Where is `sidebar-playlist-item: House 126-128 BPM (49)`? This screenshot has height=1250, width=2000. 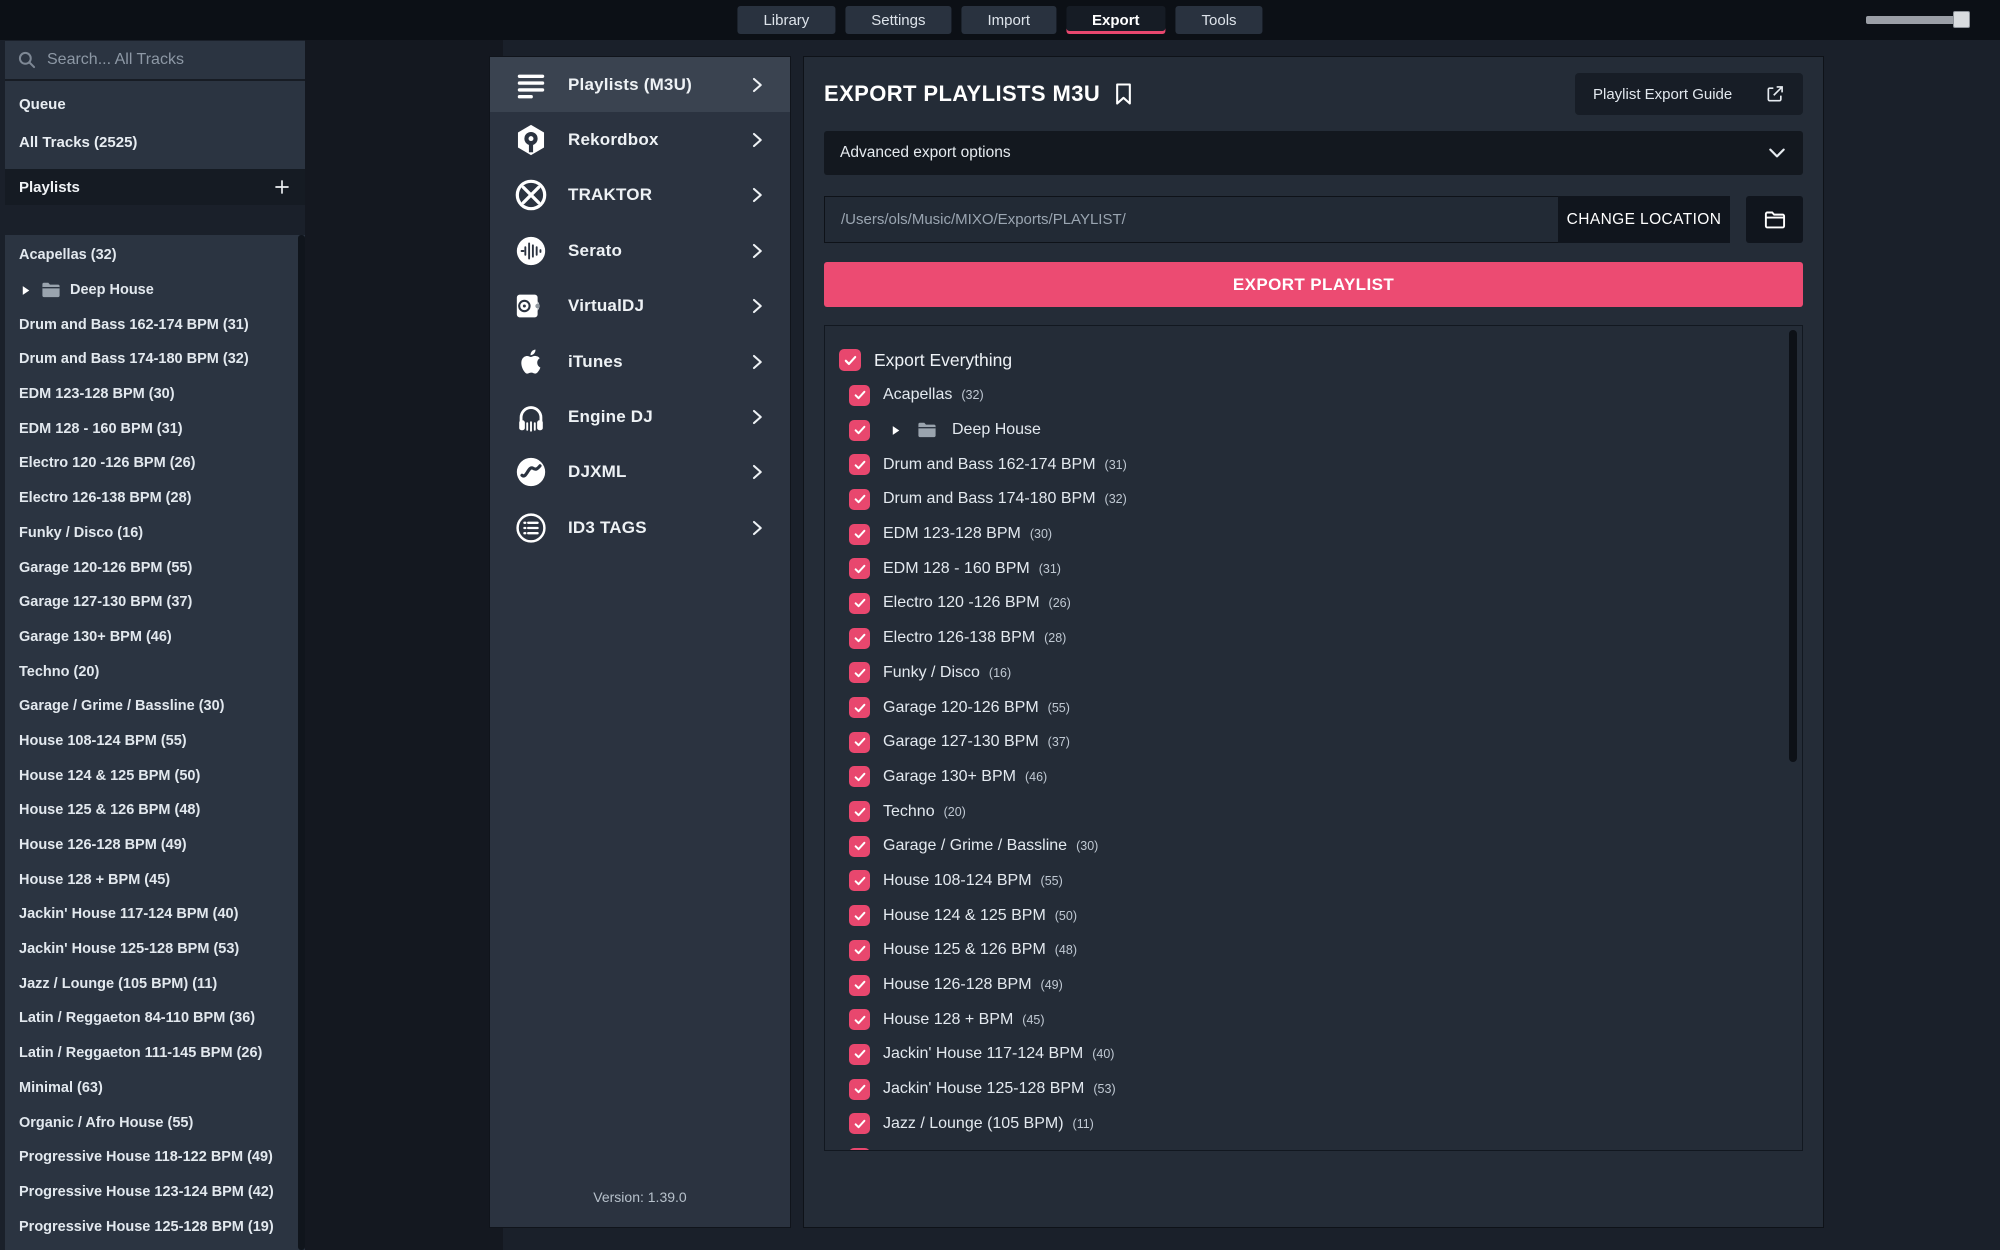 sidebar-playlist-item: House 126-128 BPM (49) is located at coordinates (155, 845).